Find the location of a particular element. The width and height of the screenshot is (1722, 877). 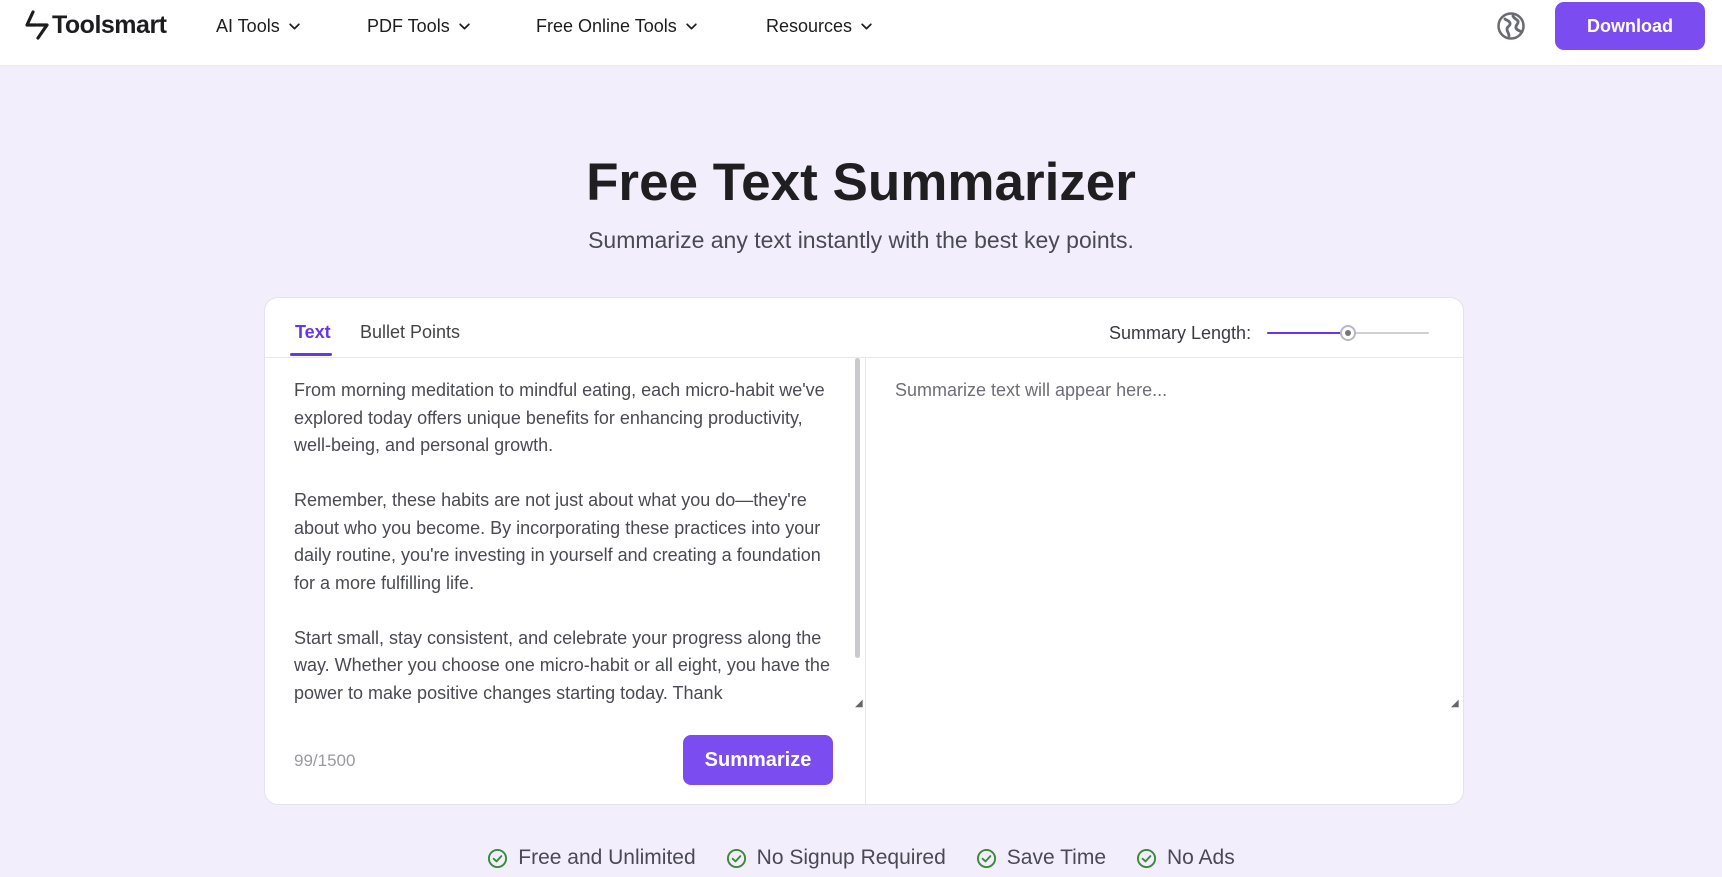

feature-label: No Signup Required is located at coordinates (851, 857).